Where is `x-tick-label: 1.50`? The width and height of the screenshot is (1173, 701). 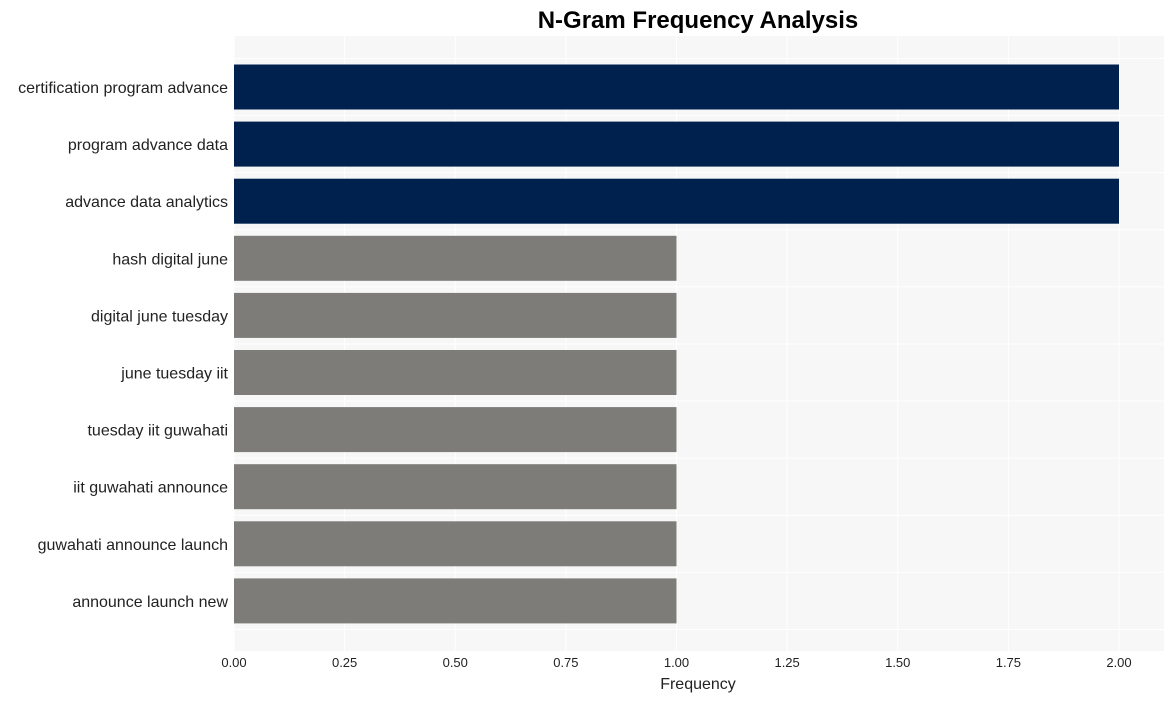
x-tick-label: 1.50 is located at coordinates (897, 662).